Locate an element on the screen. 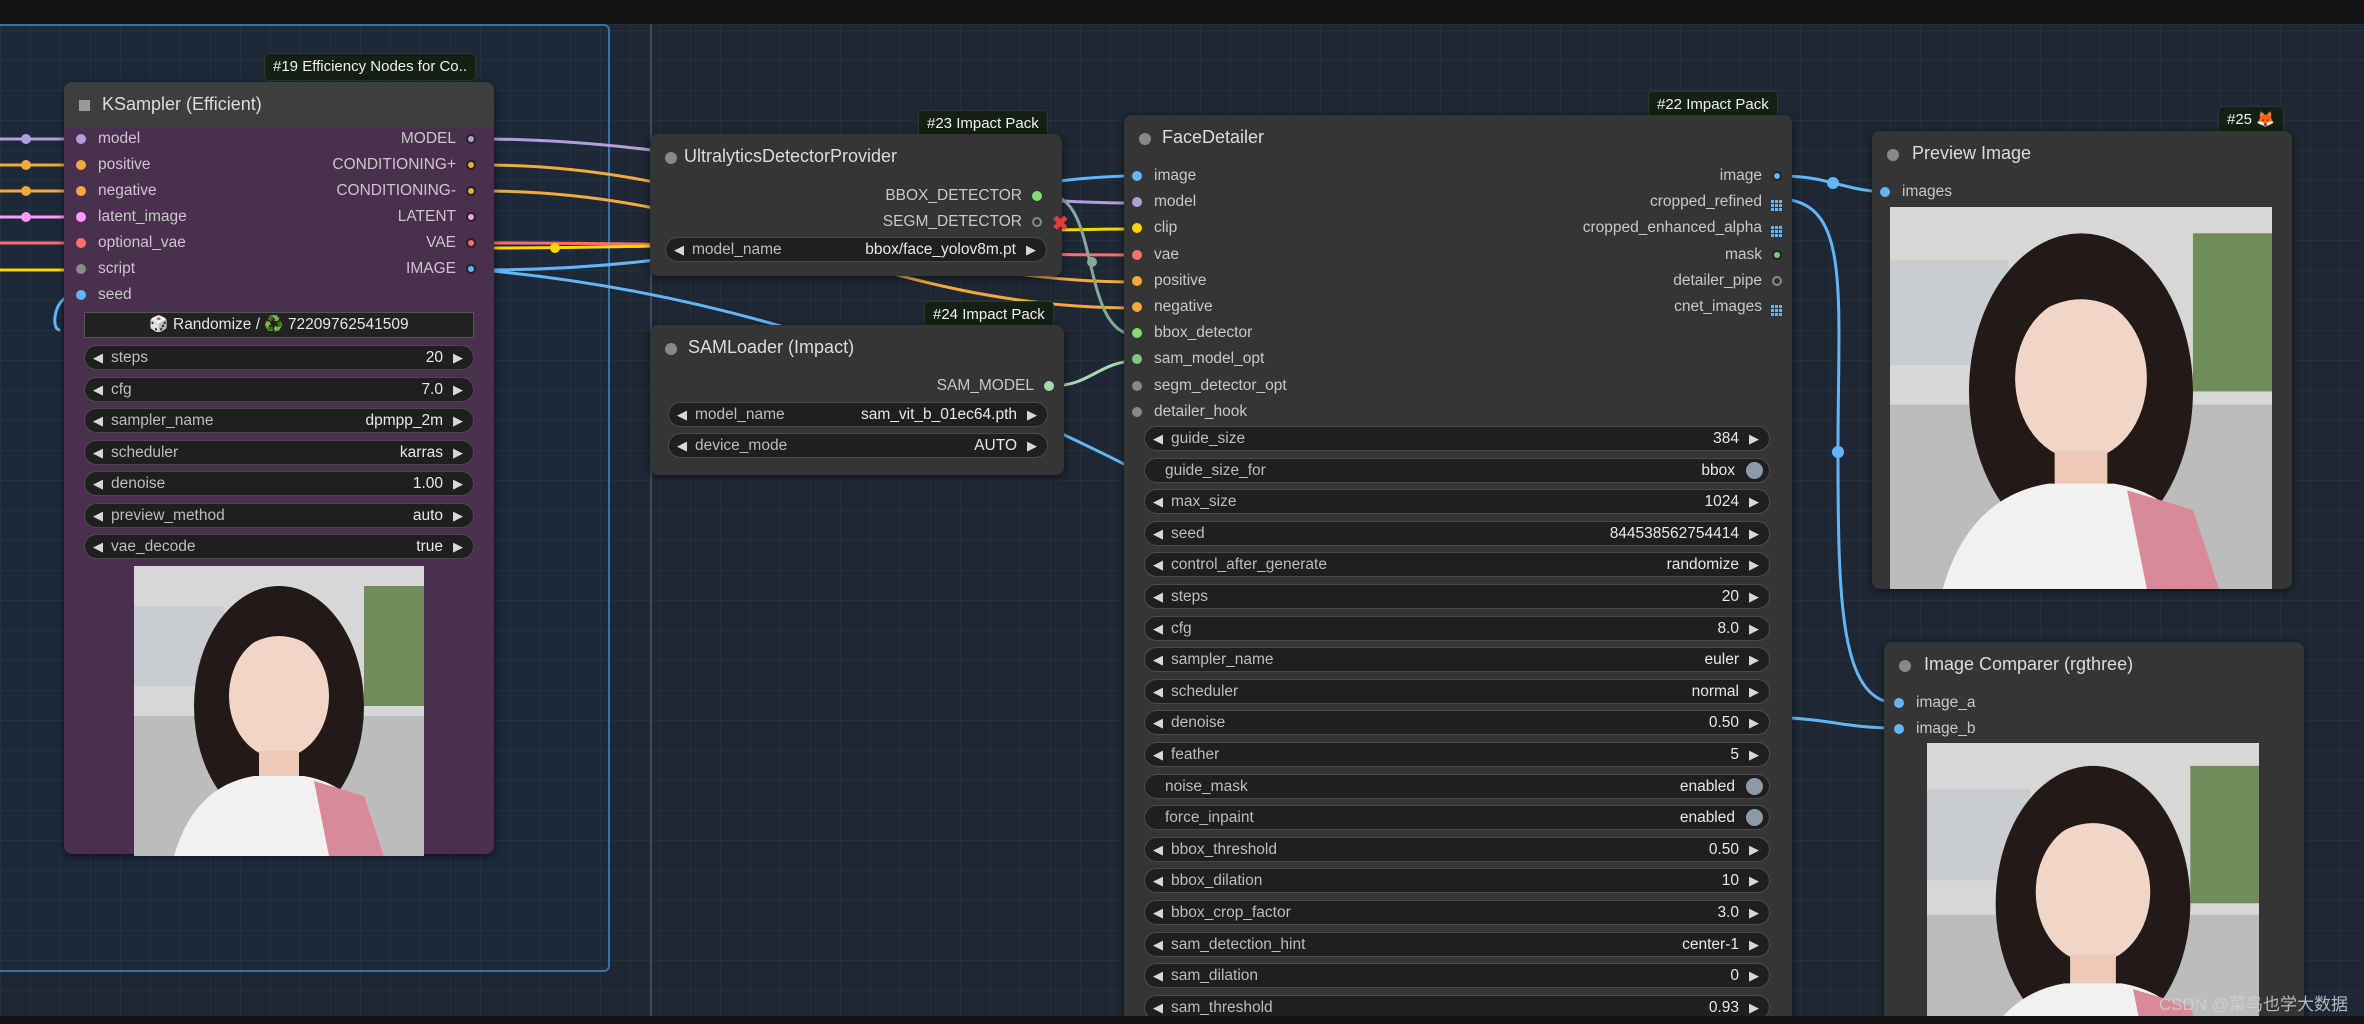  output-slot-vae: VAE is located at coordinates (326, 243).